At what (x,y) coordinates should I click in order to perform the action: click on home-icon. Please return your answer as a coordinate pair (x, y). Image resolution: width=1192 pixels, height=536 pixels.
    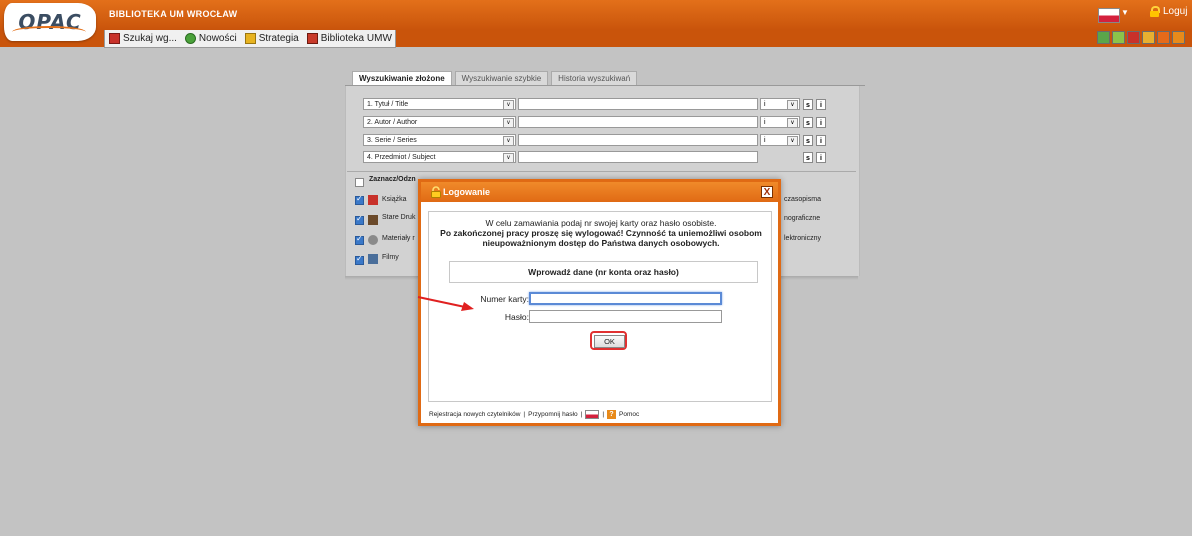
    Looking at the image, I should click on (1163, 37).